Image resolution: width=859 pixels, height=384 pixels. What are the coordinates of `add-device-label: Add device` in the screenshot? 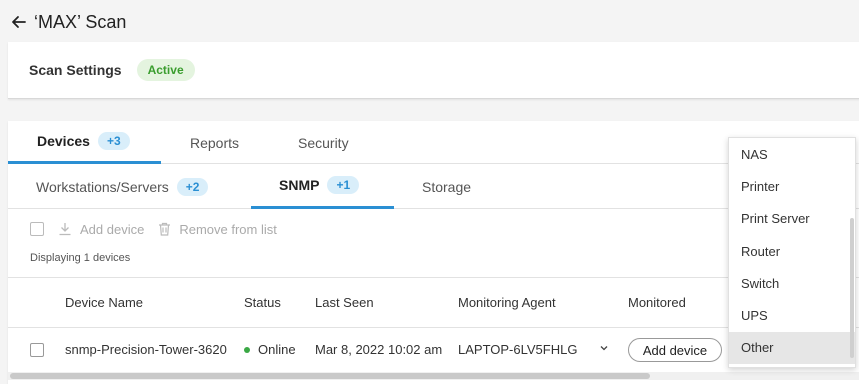 It's located at (112, 229).